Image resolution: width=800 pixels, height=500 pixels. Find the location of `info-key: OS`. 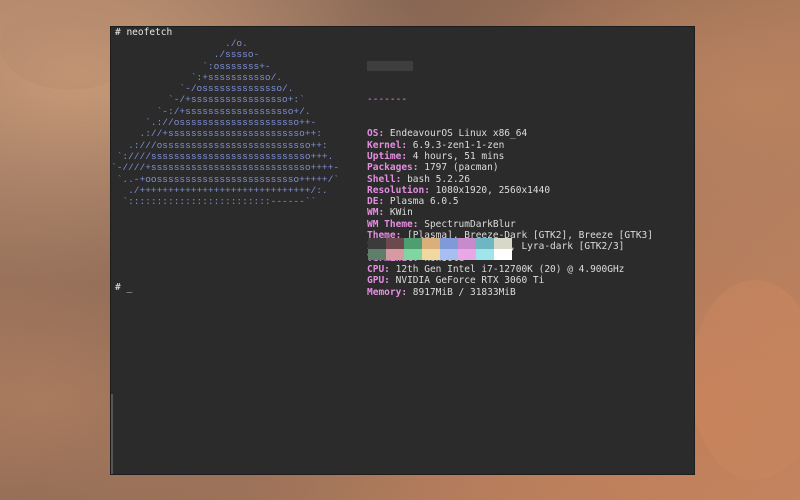

info-key: OS is located at coordinates (373, 134).